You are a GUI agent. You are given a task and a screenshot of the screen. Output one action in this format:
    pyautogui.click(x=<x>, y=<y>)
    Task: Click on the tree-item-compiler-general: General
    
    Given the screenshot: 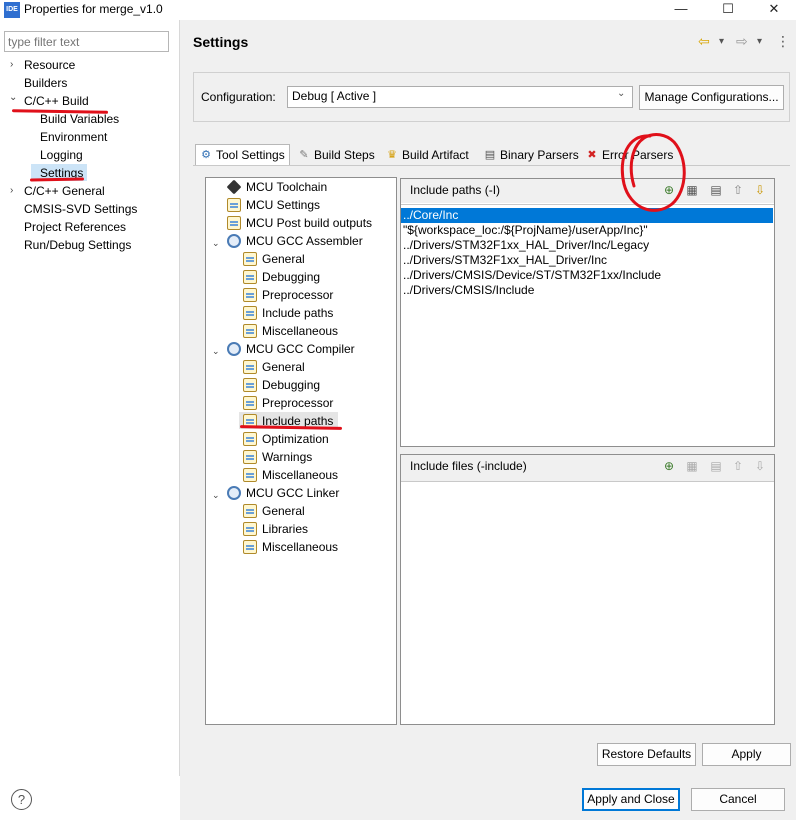 What is the action you would take?
    pyautogui.click(x=274, y=367)
    